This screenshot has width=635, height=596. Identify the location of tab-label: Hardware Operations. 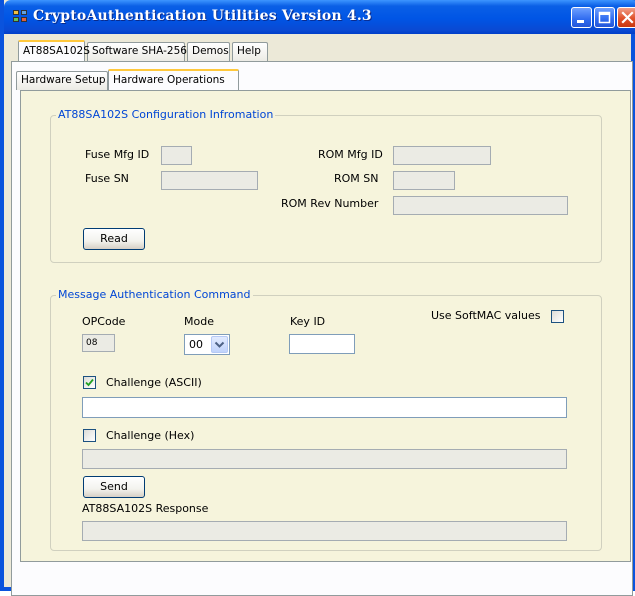
(169, 80).